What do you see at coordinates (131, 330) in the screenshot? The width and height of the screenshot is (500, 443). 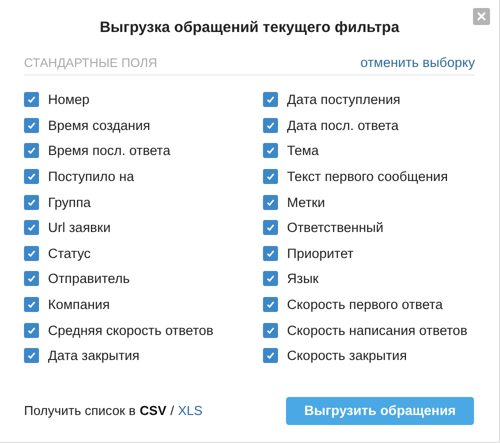 I see `field-label: Средняя скорость ответов` at bounding box center [131, 330].